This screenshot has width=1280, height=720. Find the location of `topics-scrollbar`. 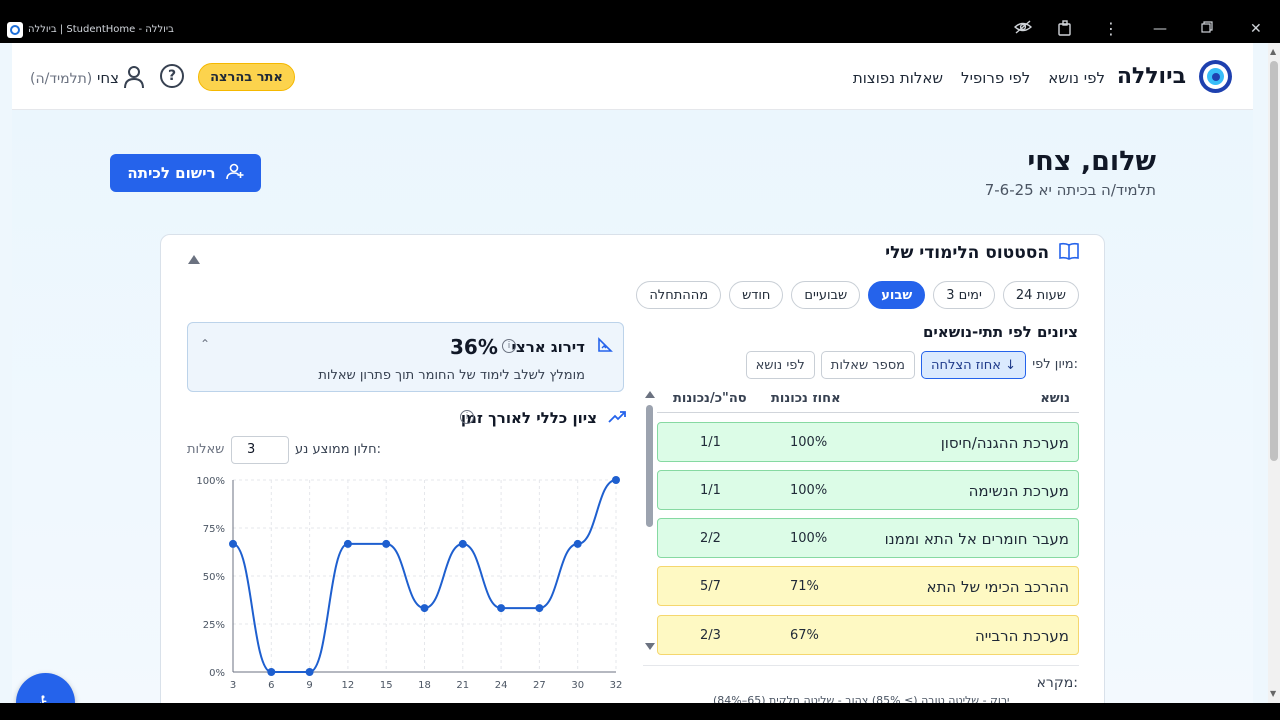

topics-scrollbar is located at coordinates (650, 520).